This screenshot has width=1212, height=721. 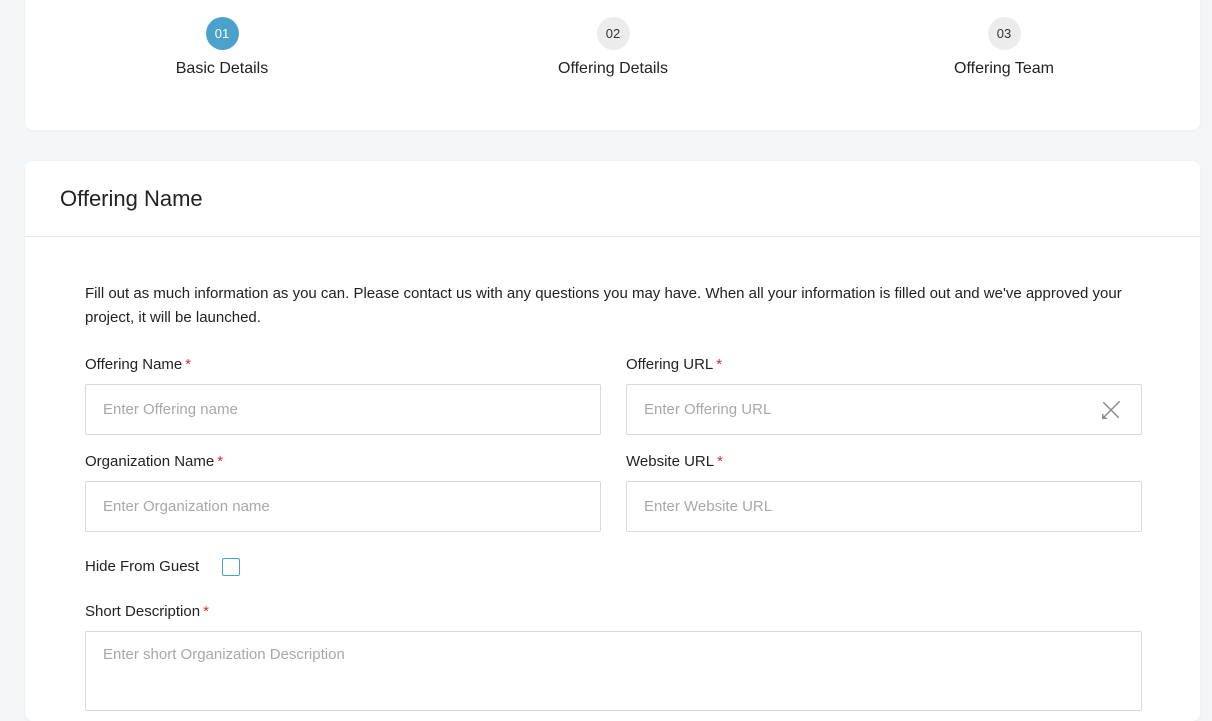 I want to click on step-offering-team: 03 Offering Team, so click(x=1004, y=47).